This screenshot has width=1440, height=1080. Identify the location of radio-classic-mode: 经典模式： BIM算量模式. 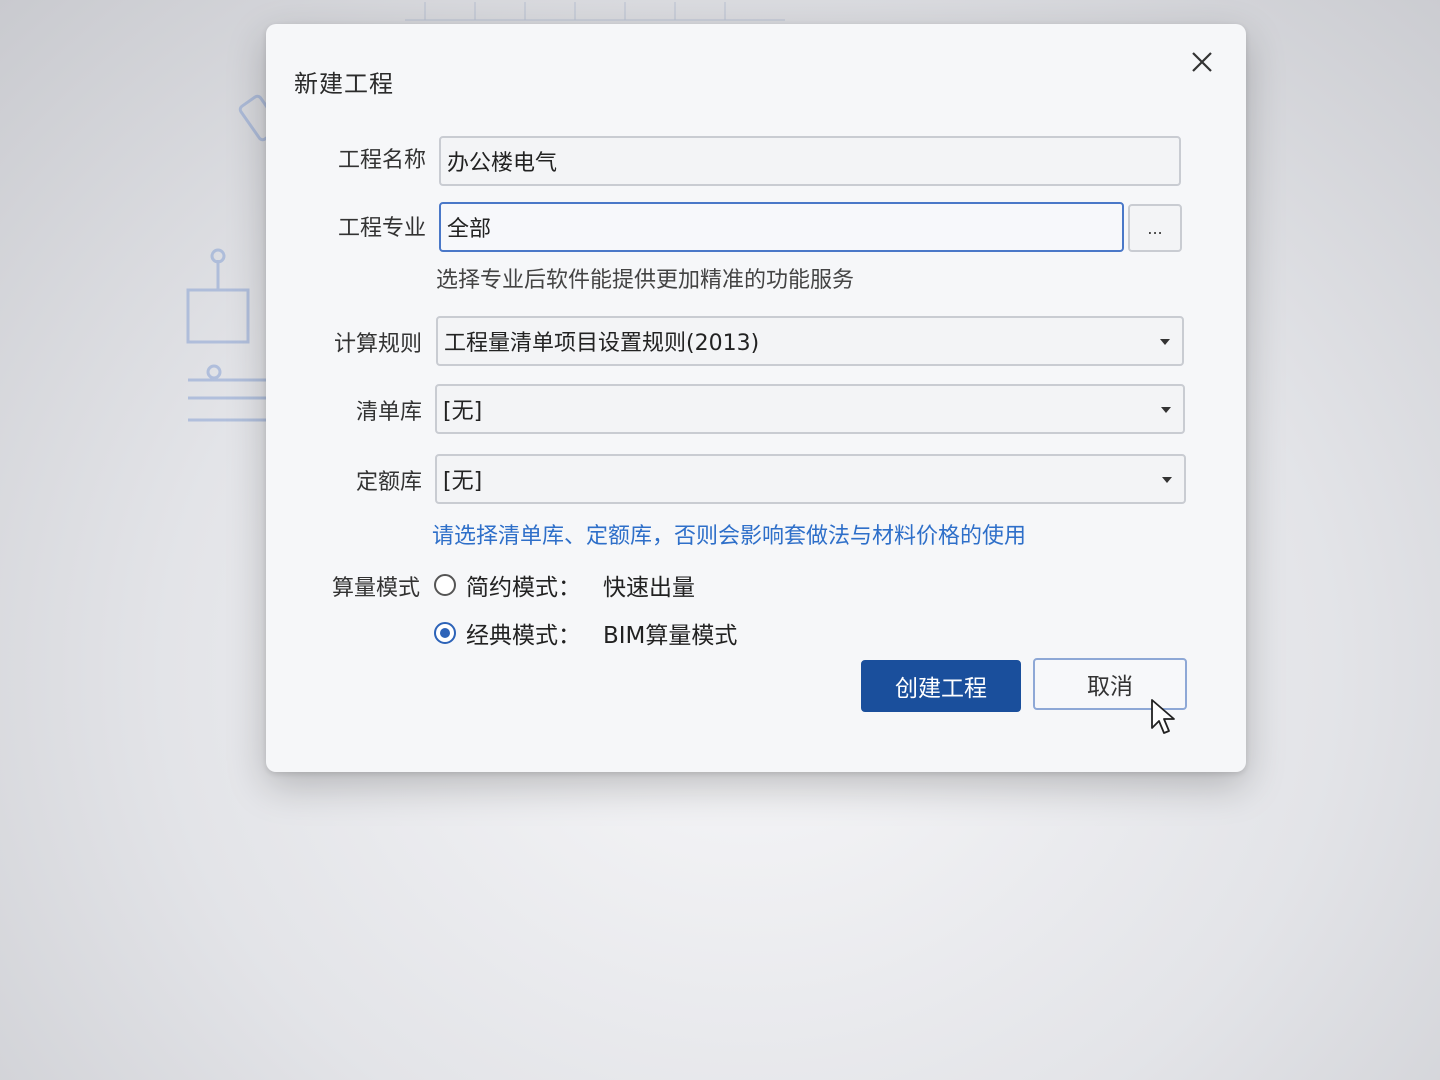
(585, 633).